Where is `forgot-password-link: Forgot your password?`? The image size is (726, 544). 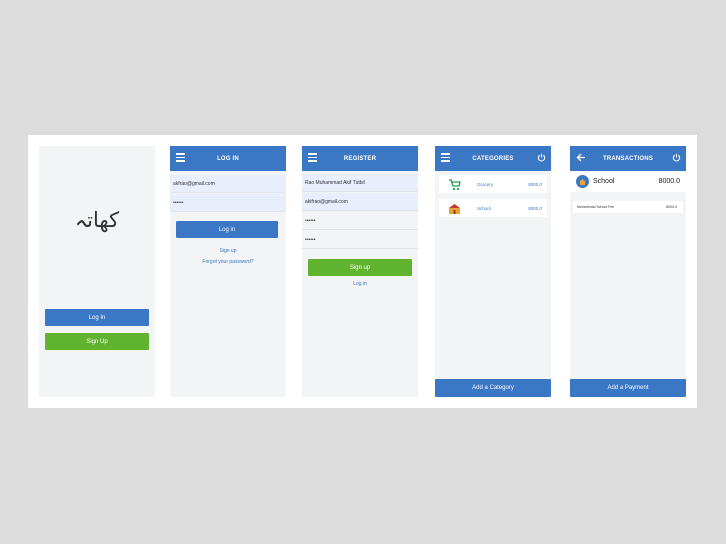
forgot-password-link: Forgot your password? is located at coordinates (228, 262).